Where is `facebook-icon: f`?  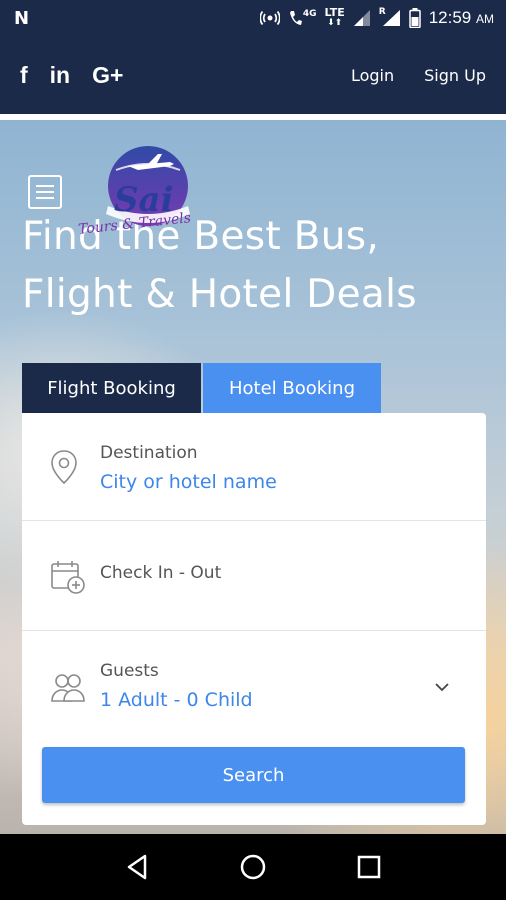 facebook-icon: f is located at coordinates (24, 75).